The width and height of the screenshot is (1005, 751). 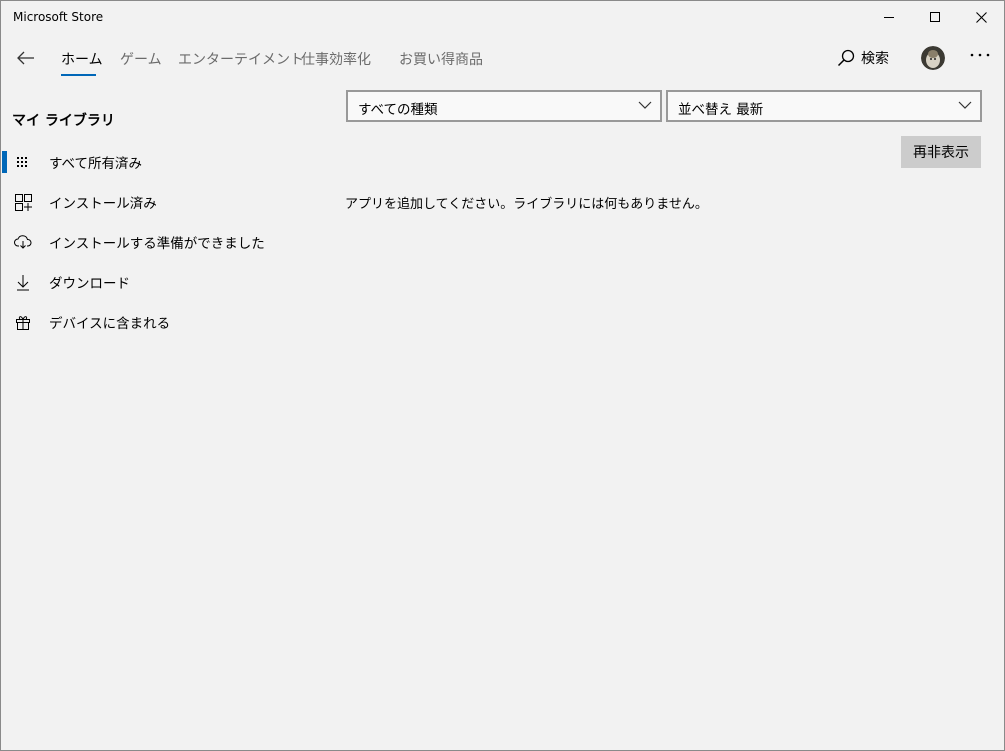 I want to click on sidebar-item-label: デバイスに含まれる, so click(x=110, y=324).